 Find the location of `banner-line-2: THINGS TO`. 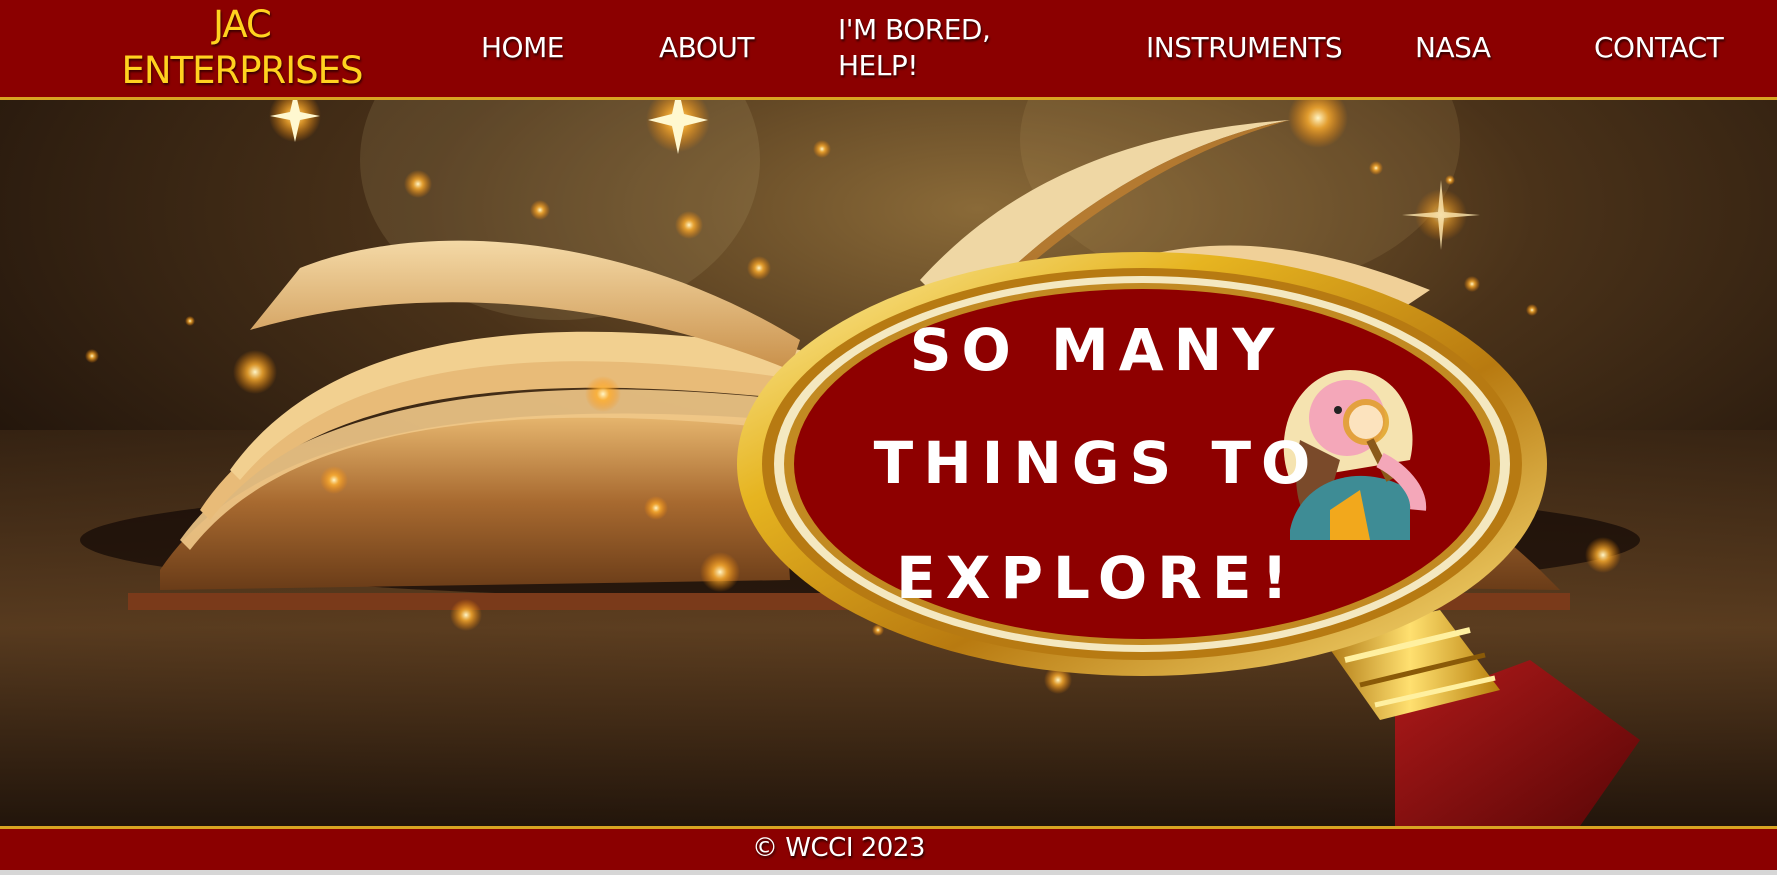

banner-line-2: THINGS TO is located at coordinates (1097, 463).